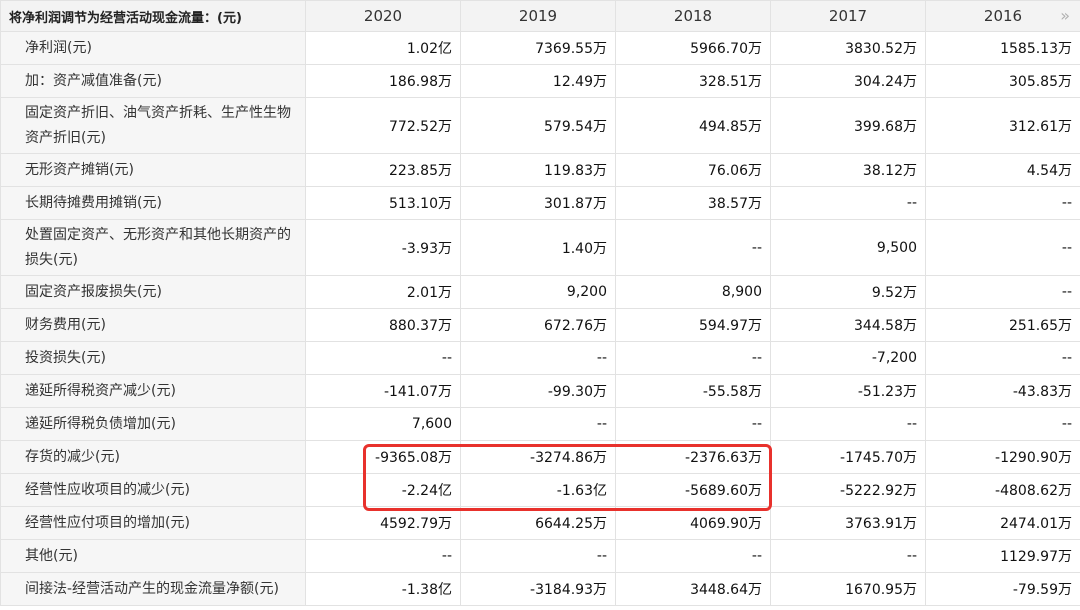 The width and height of the screenshot is (1080, 610). What do you see at coordinates (153, 391) in the screenshot?
I see `row-label: 递延所得税资产减少(元)` at bounding box center [153, 391].